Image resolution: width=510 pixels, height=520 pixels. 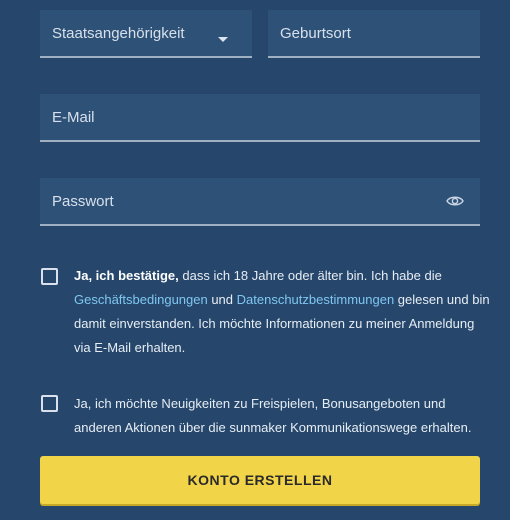 What do you see at coordinates (374, 34) in the screenshot?
I see `birthplace-input: Geburtsort` at bounding box center [374, 34].